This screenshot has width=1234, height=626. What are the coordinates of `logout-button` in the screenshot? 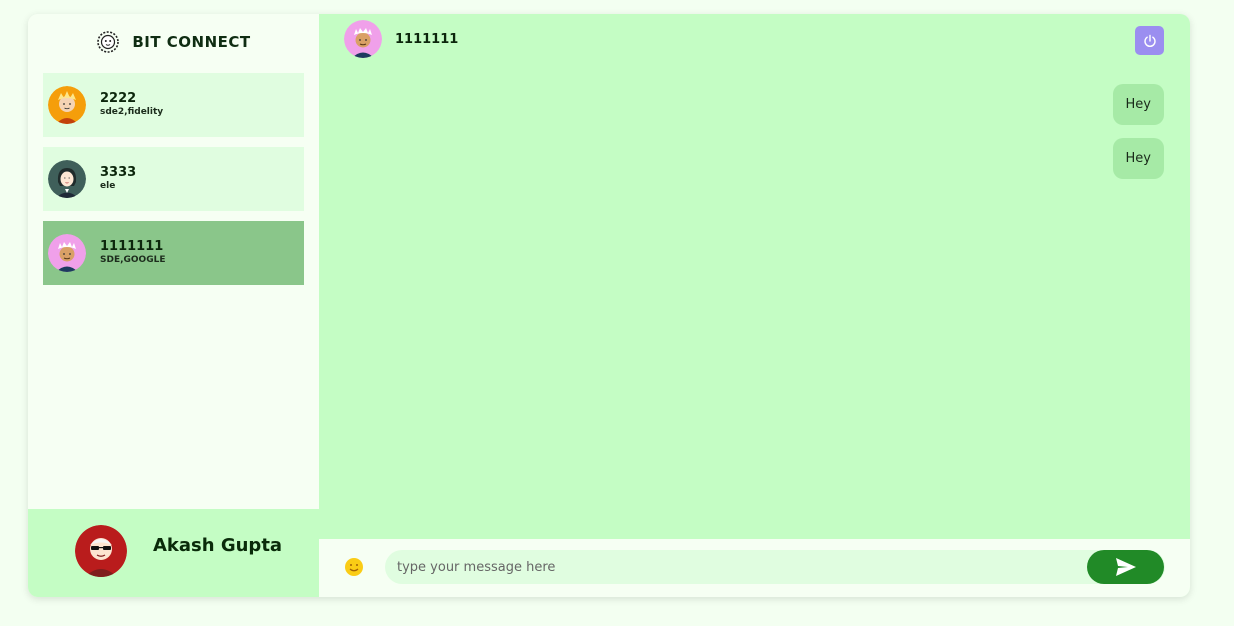 It's located at (1149, 40).